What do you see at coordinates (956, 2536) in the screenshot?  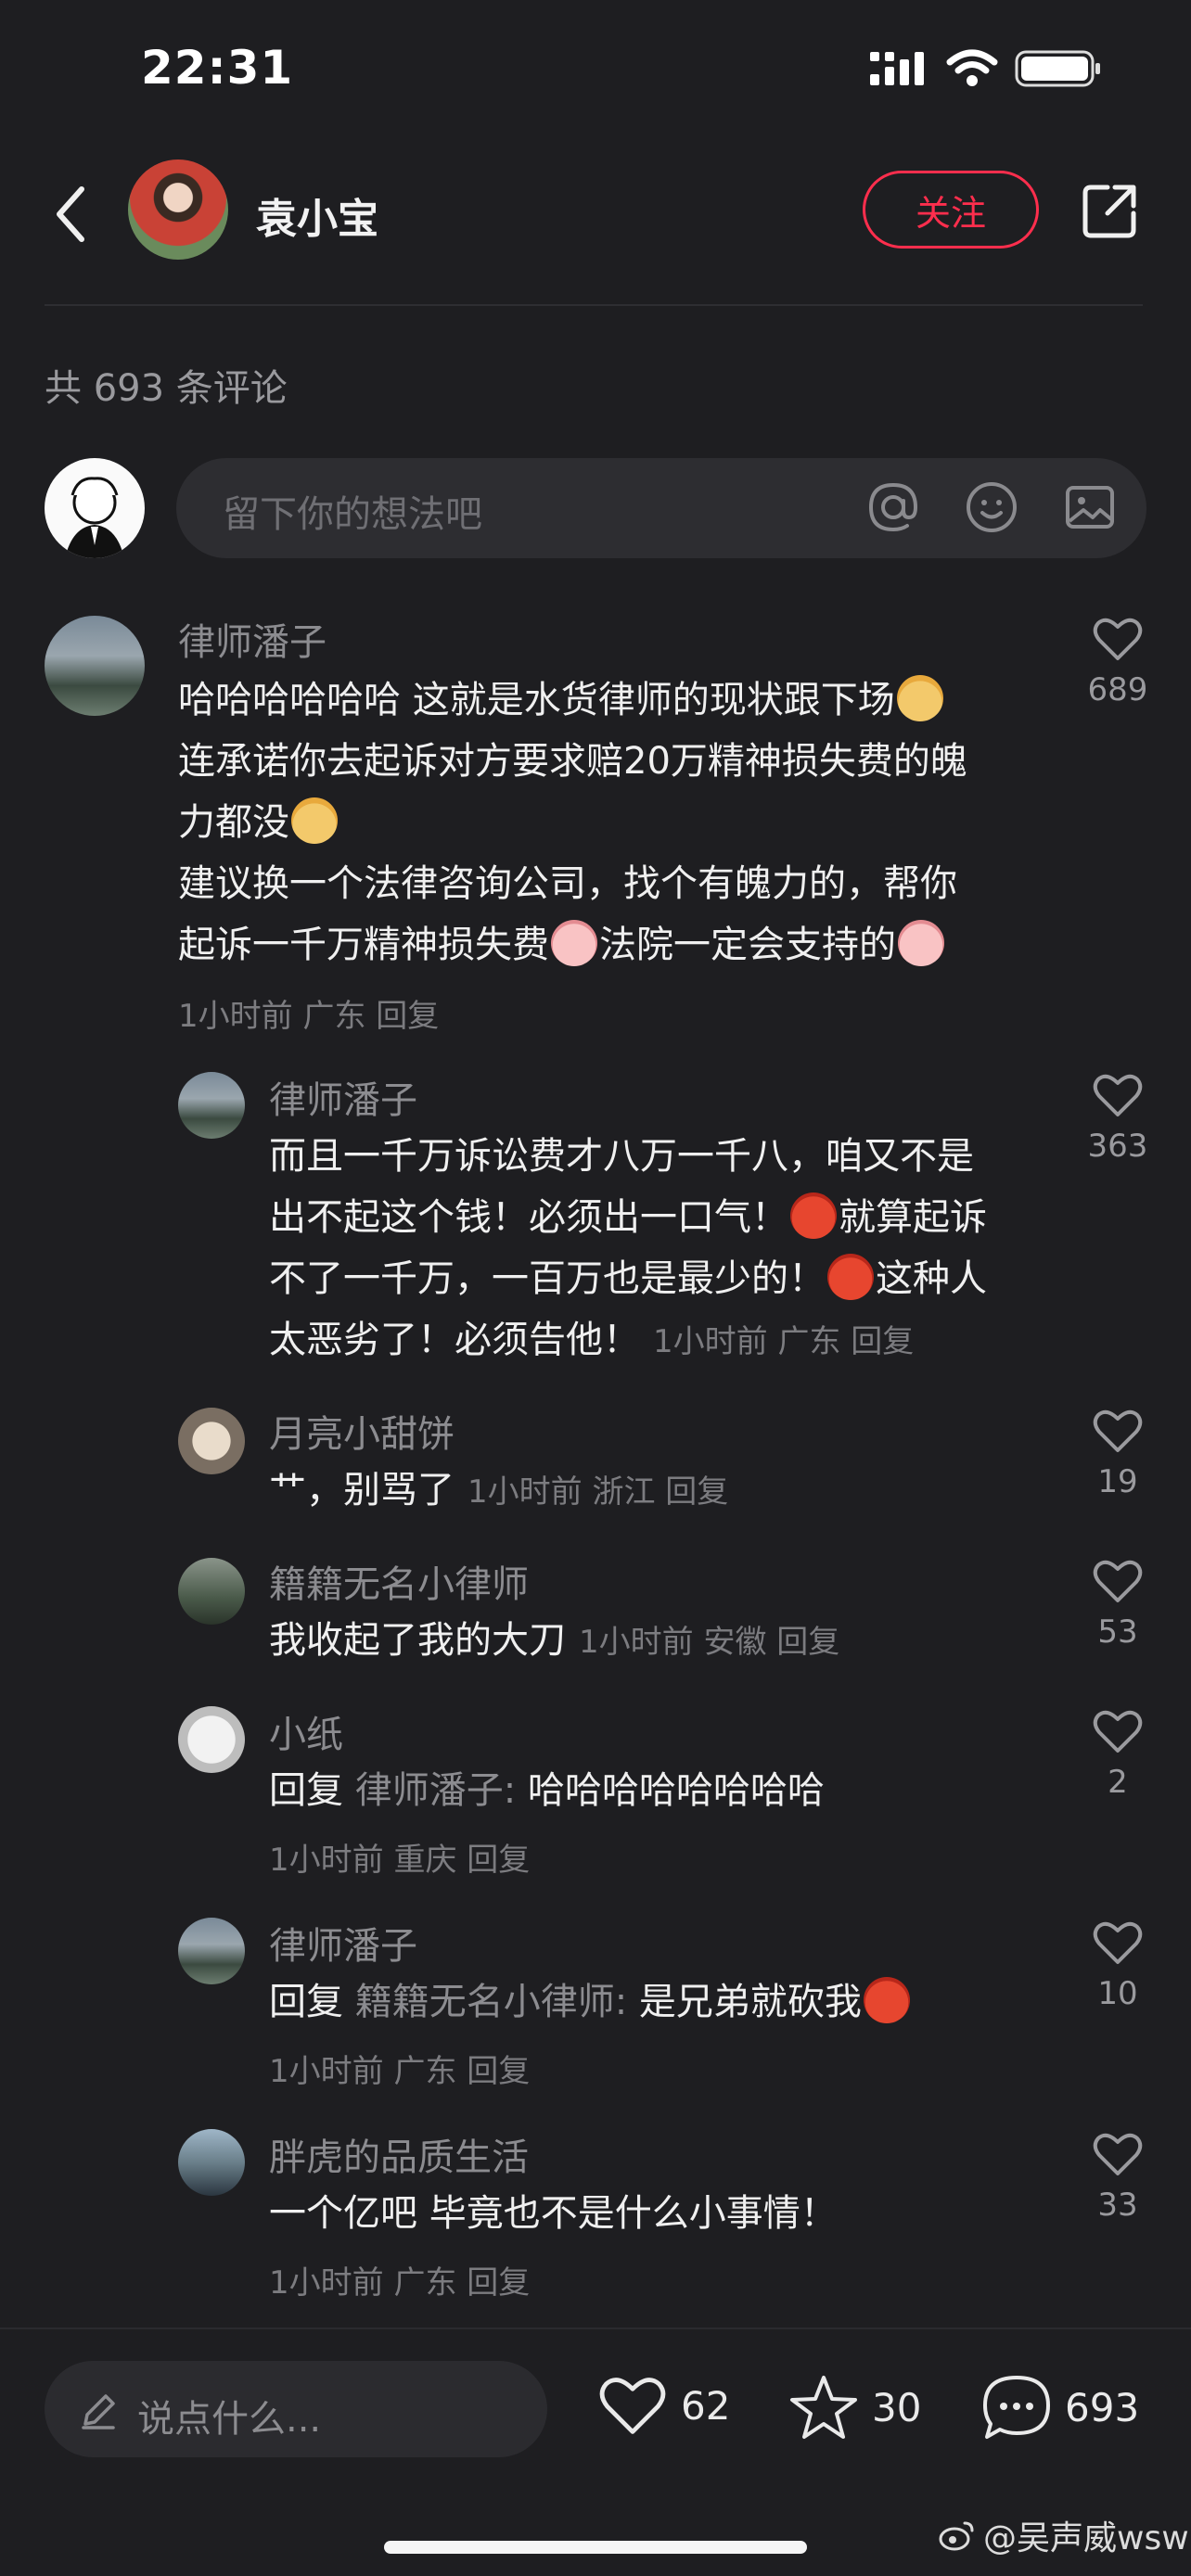 I see `weibo-logo-icon` at bounding box center [956, 2536].